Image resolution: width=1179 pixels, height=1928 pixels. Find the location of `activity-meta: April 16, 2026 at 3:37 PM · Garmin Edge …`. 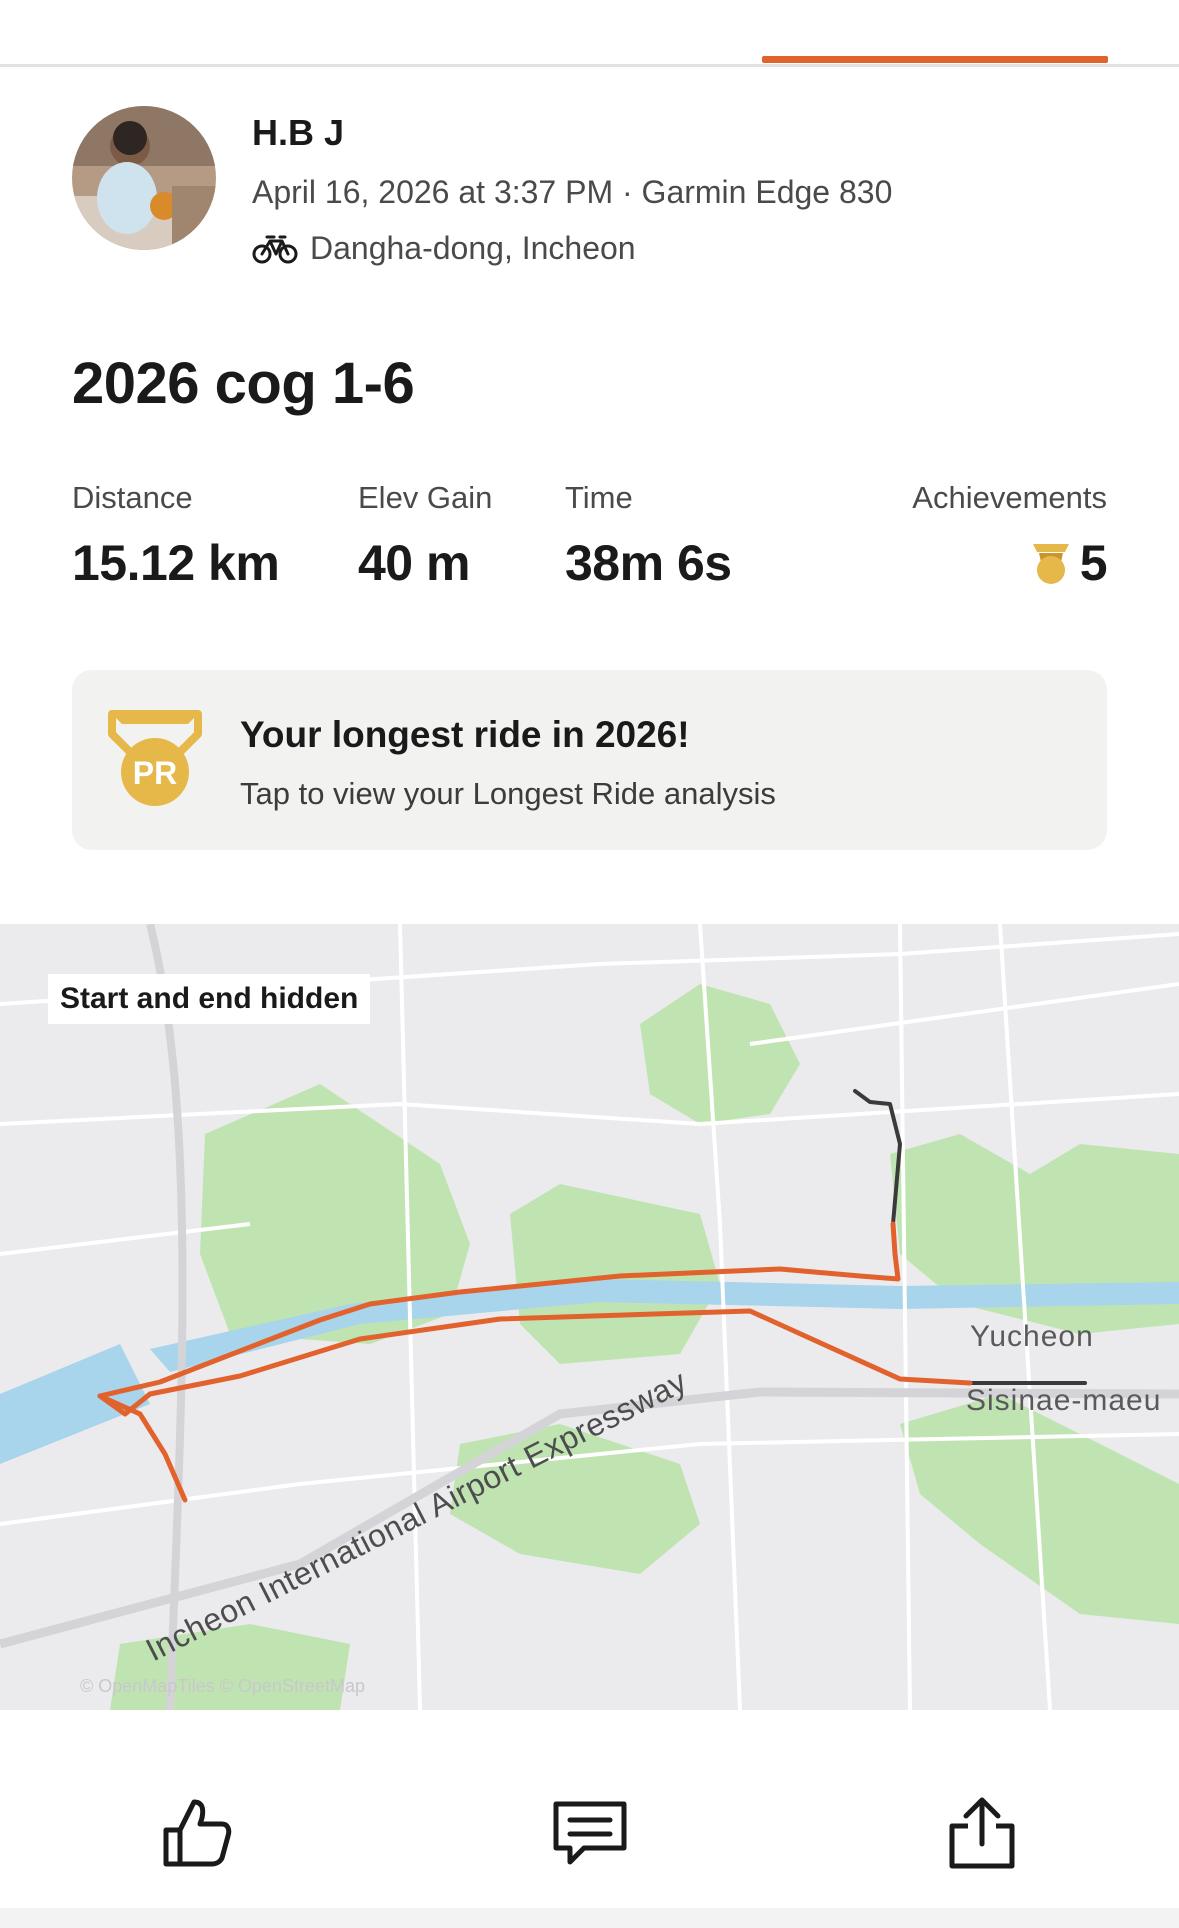

activity-meta: April 16, 2026 at 3:37 PM · Garmin Edge … is located at coordinates (572, 192).